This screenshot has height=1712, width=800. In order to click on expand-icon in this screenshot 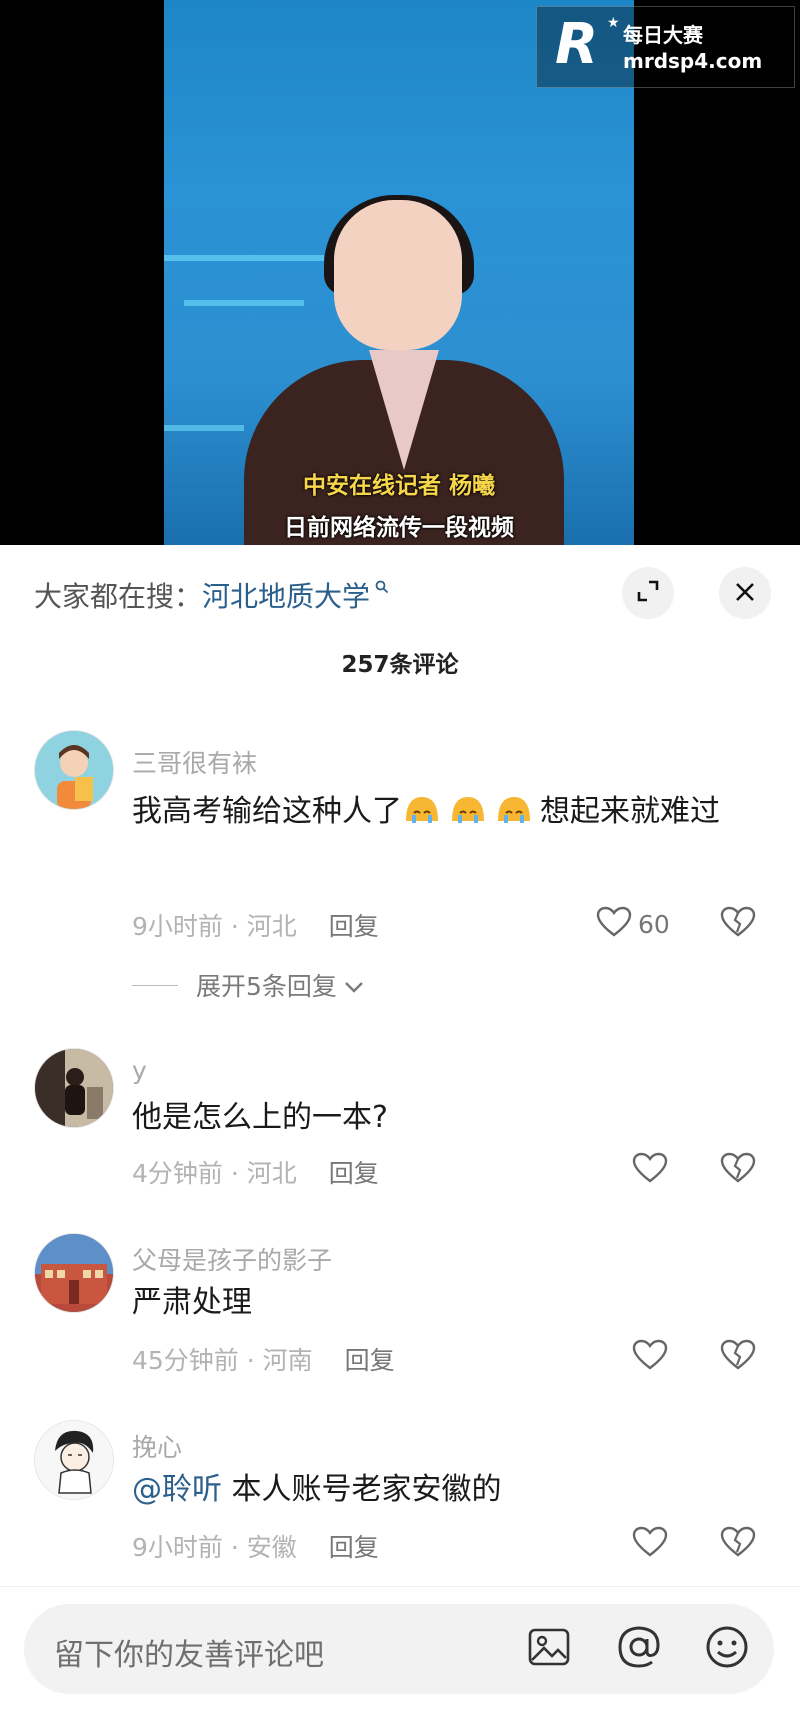, I will do `click(648, 593)`.